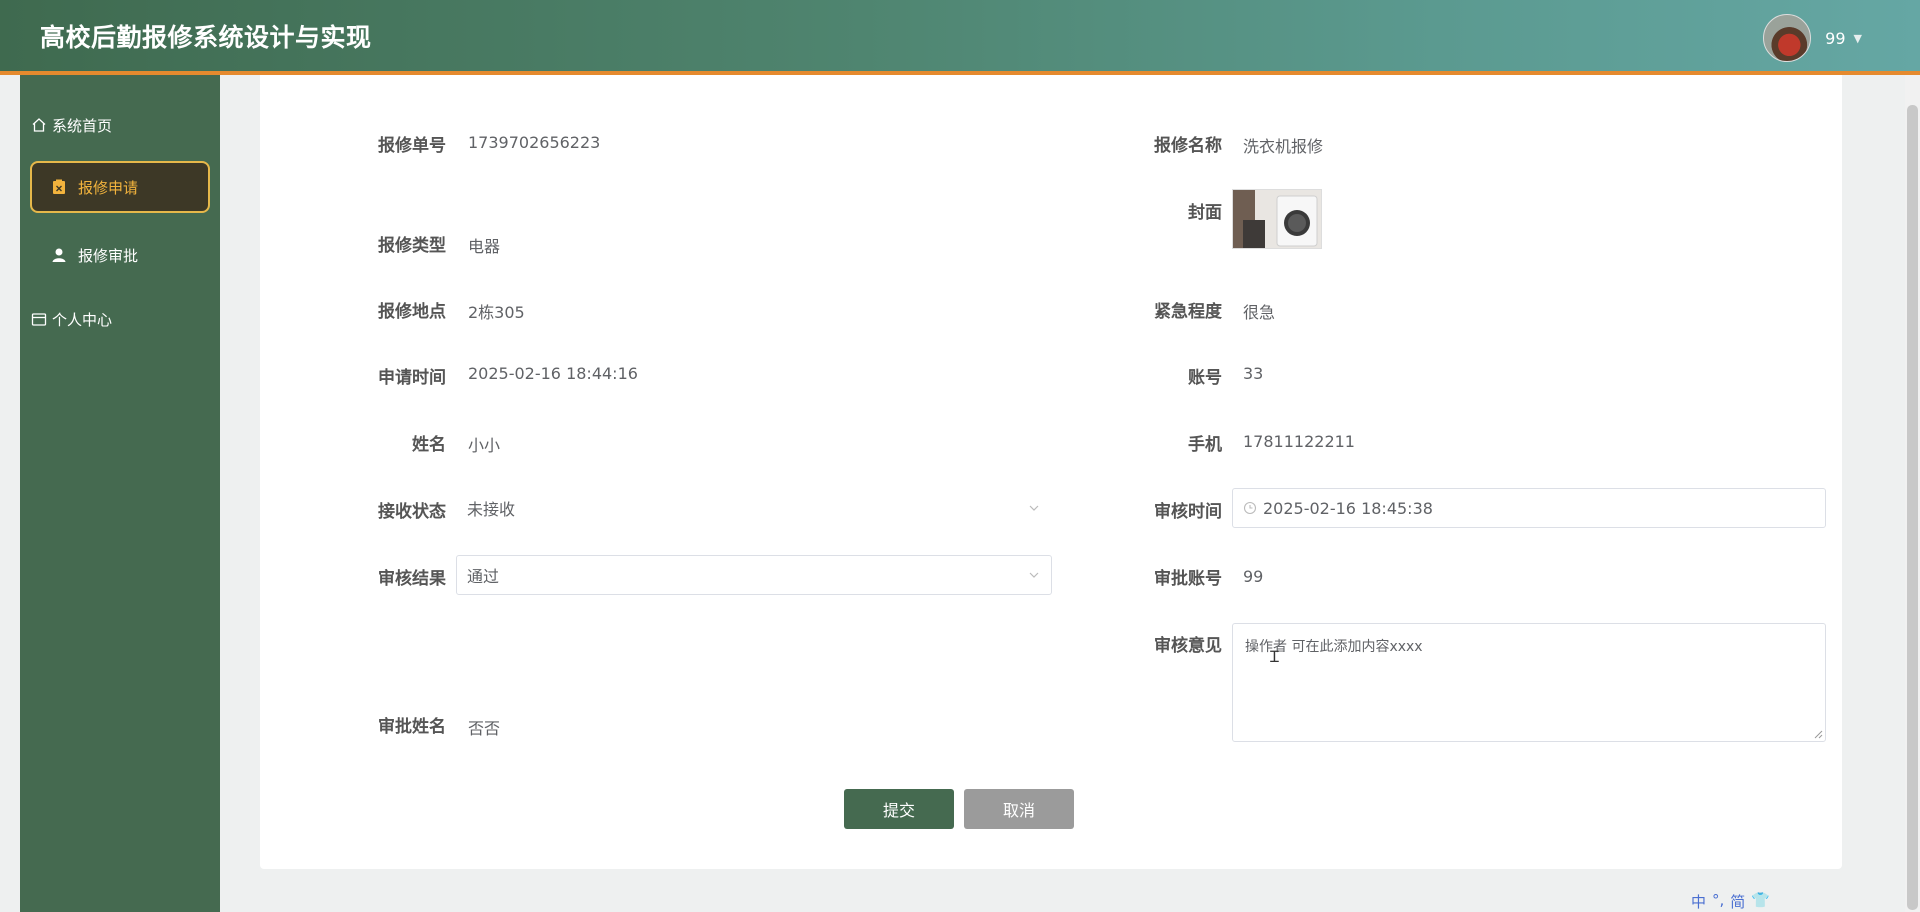 The height and width of the screenshot is (912, 1920). What do you see at coordinates (1253, 373) in the screenshot?
I see `account-value: 33` at bounding box center [1253, 373].